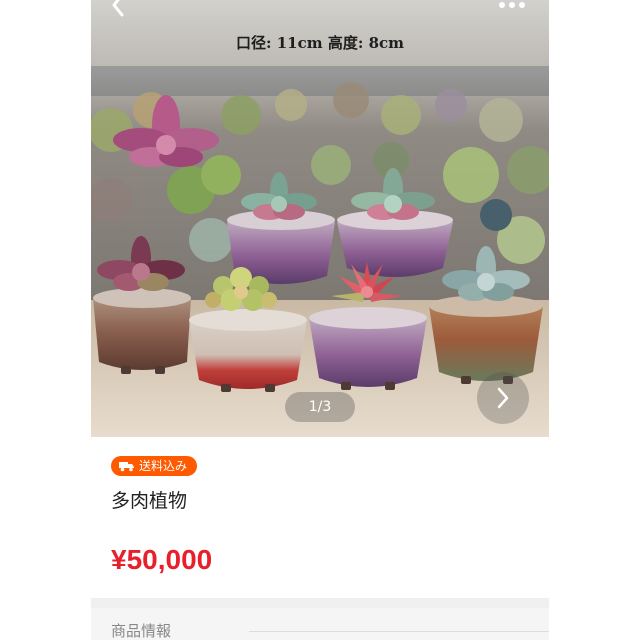 This screenshot has height=640, width=640. I want to click on section-rule, so click(399, 631).